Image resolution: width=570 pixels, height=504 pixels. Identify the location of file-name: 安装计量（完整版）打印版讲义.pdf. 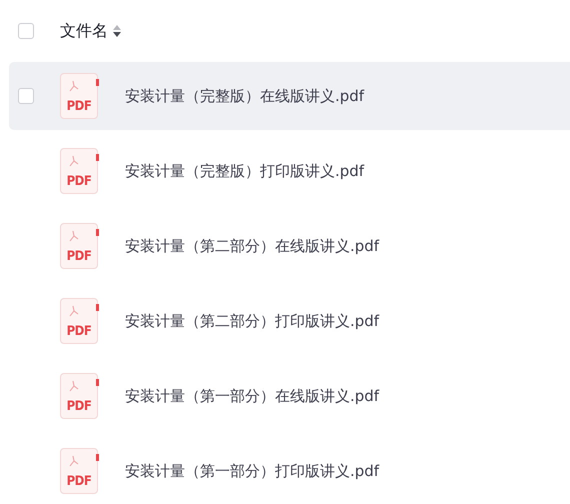
(244, 171).